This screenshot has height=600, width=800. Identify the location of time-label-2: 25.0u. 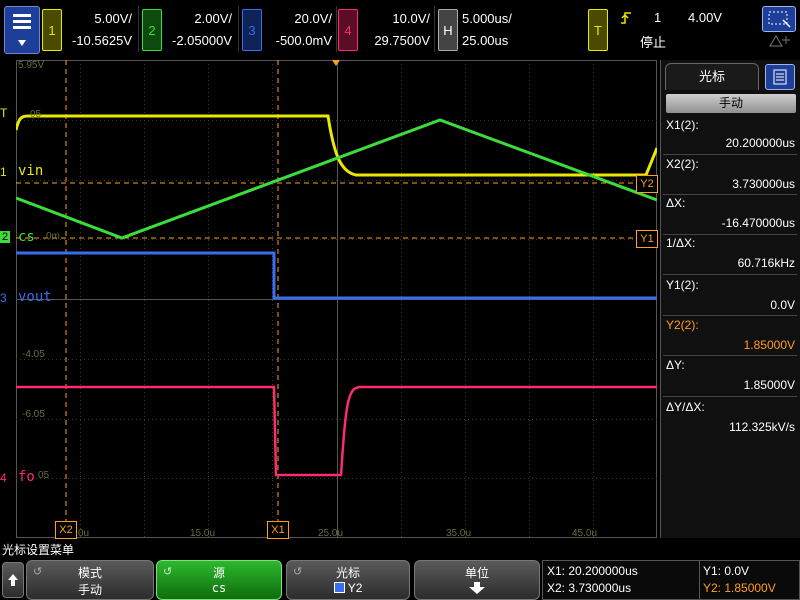
(331, 533).